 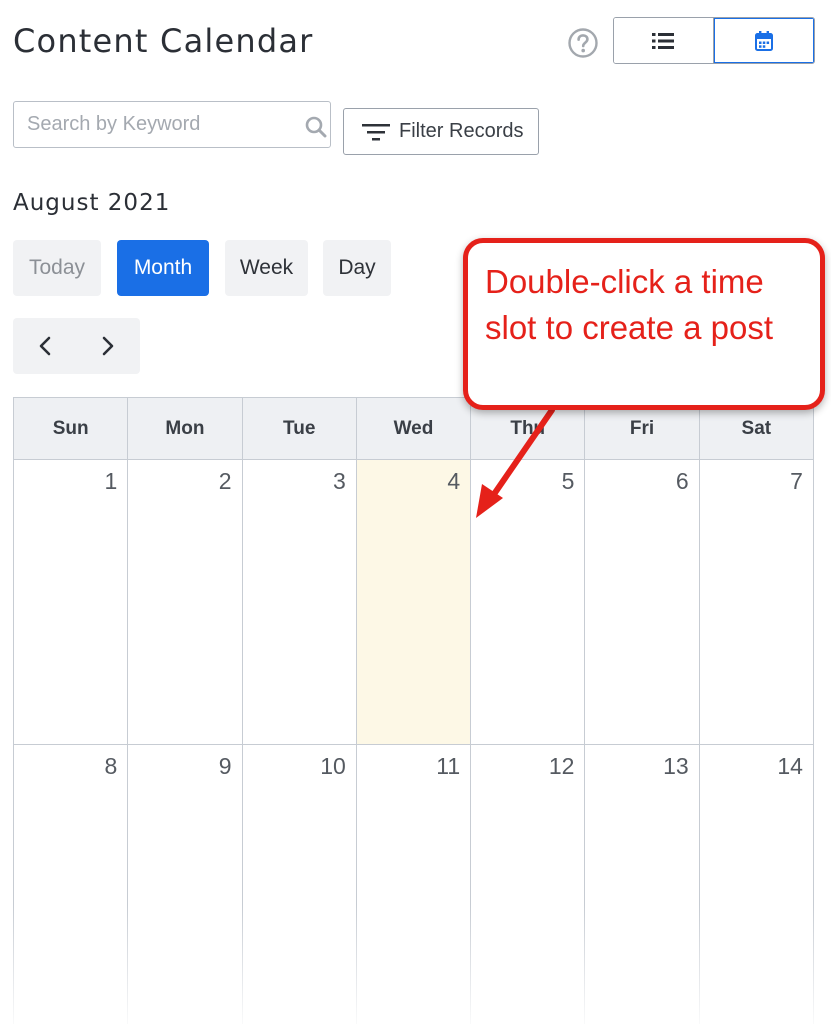 I want to click on day-cell-11: 11, so click(x=414, y=884).